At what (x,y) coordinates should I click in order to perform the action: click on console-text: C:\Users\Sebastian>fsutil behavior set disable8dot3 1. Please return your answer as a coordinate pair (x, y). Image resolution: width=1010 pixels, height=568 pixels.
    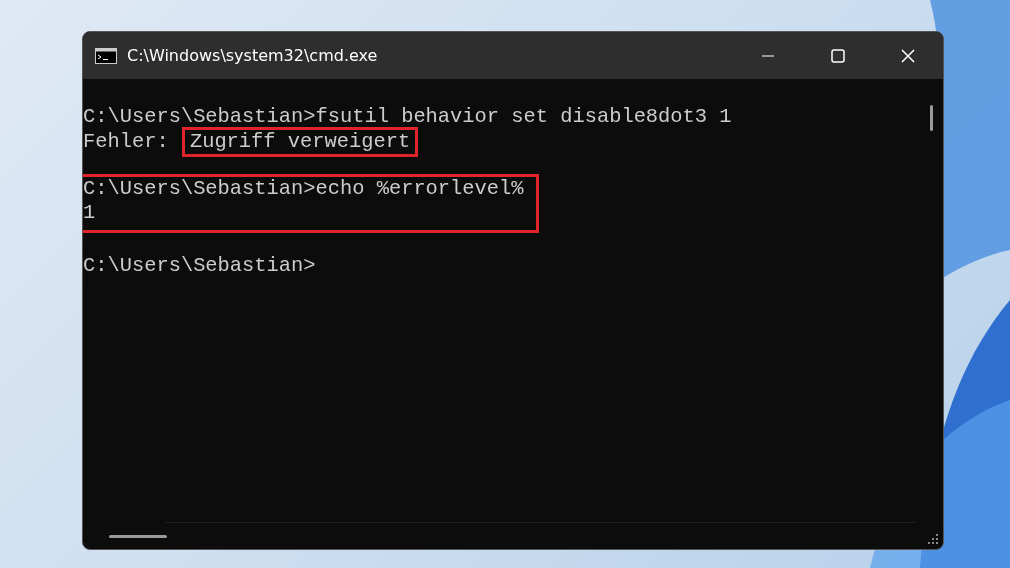
    Looking at the image, I should click on (407, 116).